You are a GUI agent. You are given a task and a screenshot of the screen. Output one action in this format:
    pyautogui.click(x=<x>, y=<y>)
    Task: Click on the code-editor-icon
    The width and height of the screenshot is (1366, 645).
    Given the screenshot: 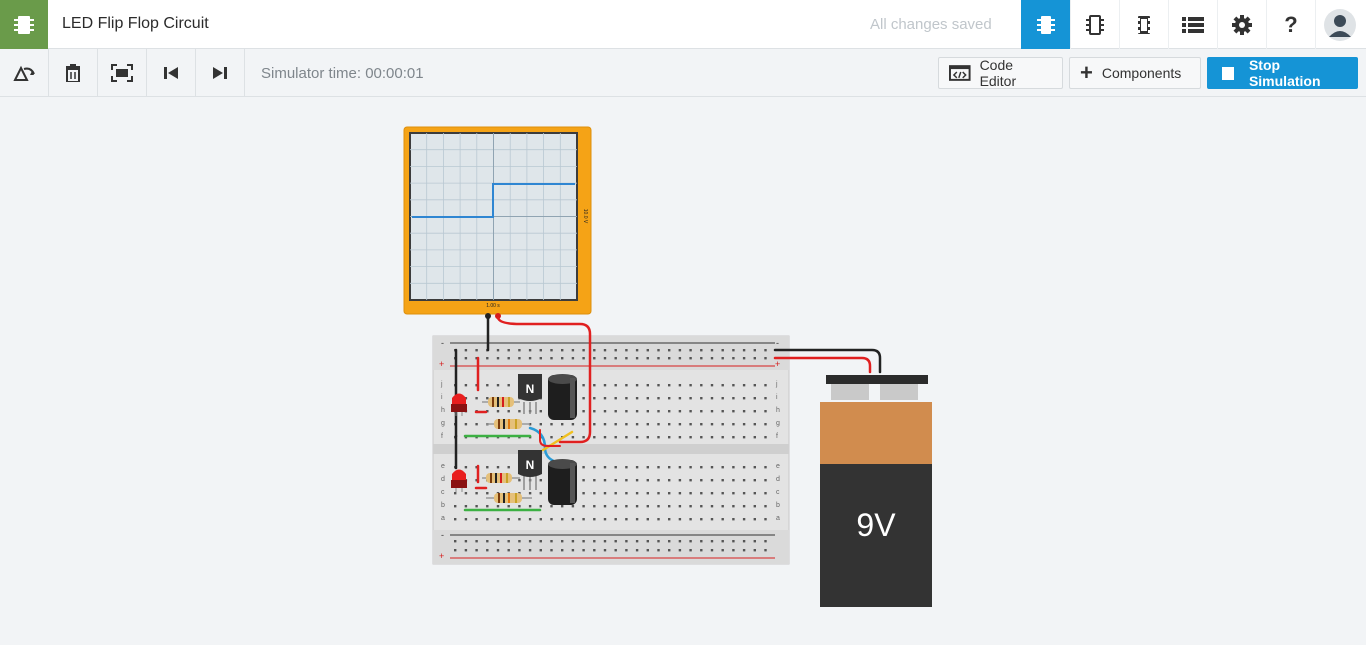 What is the action you would take?
    pyautogui.click(x=960, y=73)
    